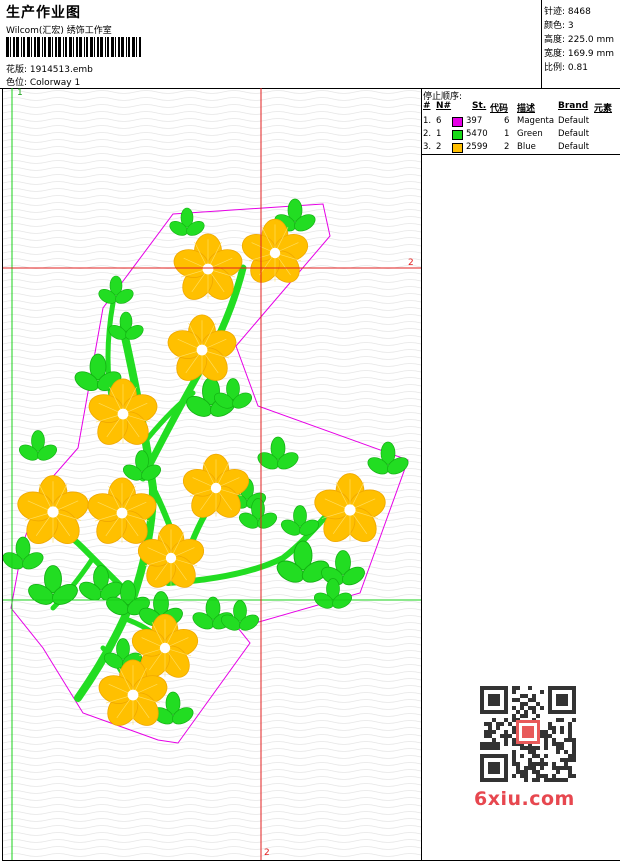  I want to click on col-header-stitches: St., so click(479, 106).